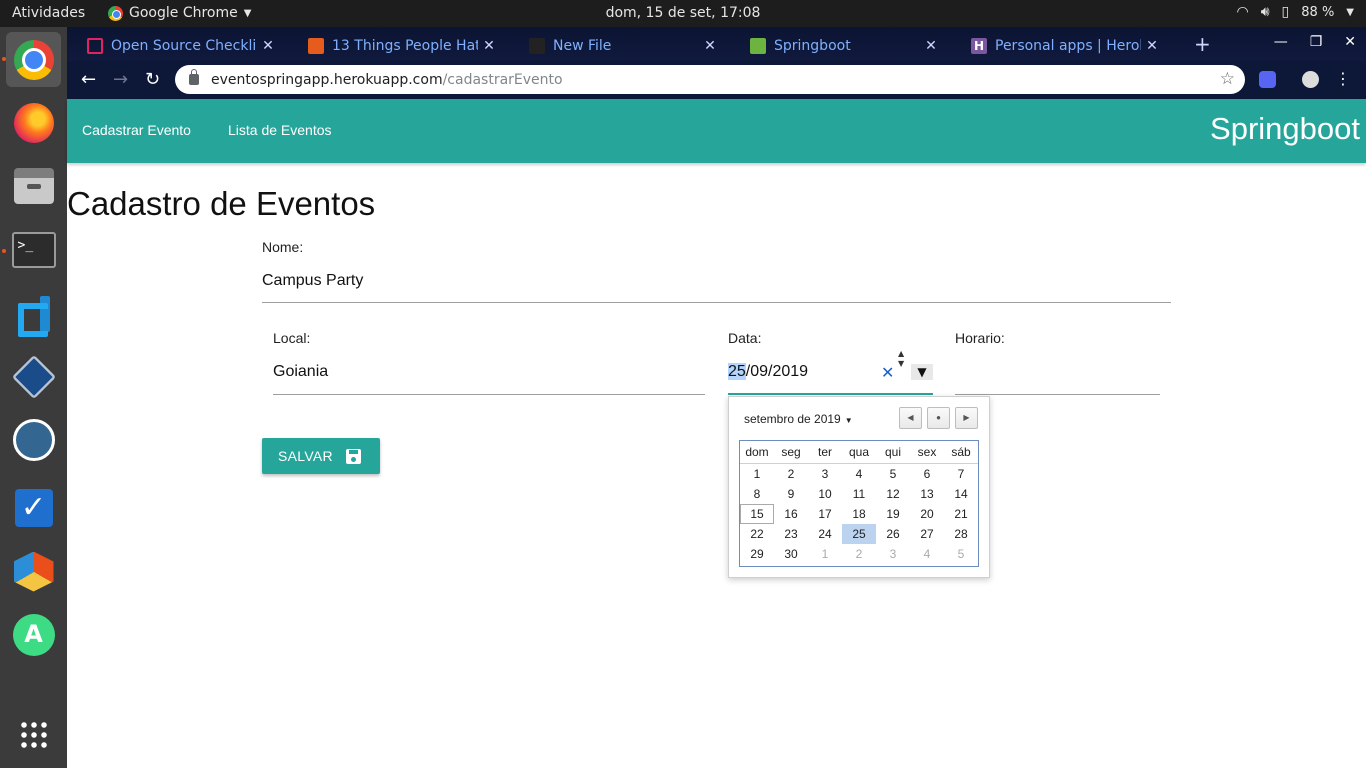 The height and width of the screenshot is (768, 1366). Describe the element at coordinates (922, 372) in the screenshot. I see `calendar-dropdown-icon: ▼` at that location.